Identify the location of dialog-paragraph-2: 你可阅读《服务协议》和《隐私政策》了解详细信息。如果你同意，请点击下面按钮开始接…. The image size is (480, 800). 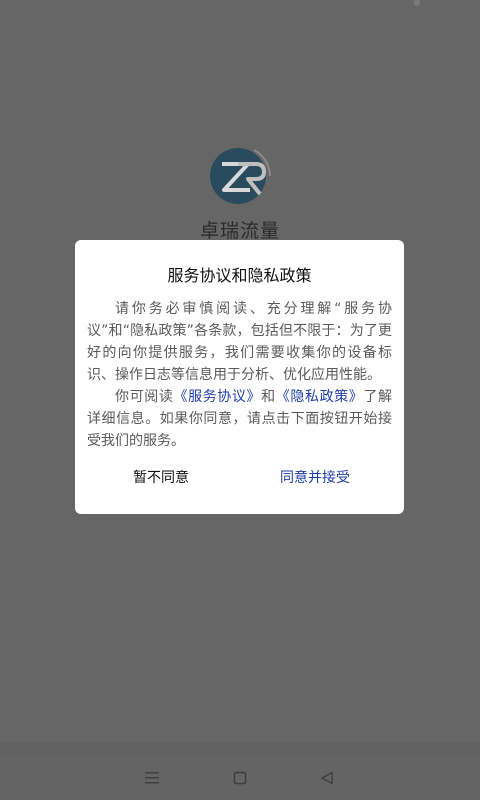
(239, 419).